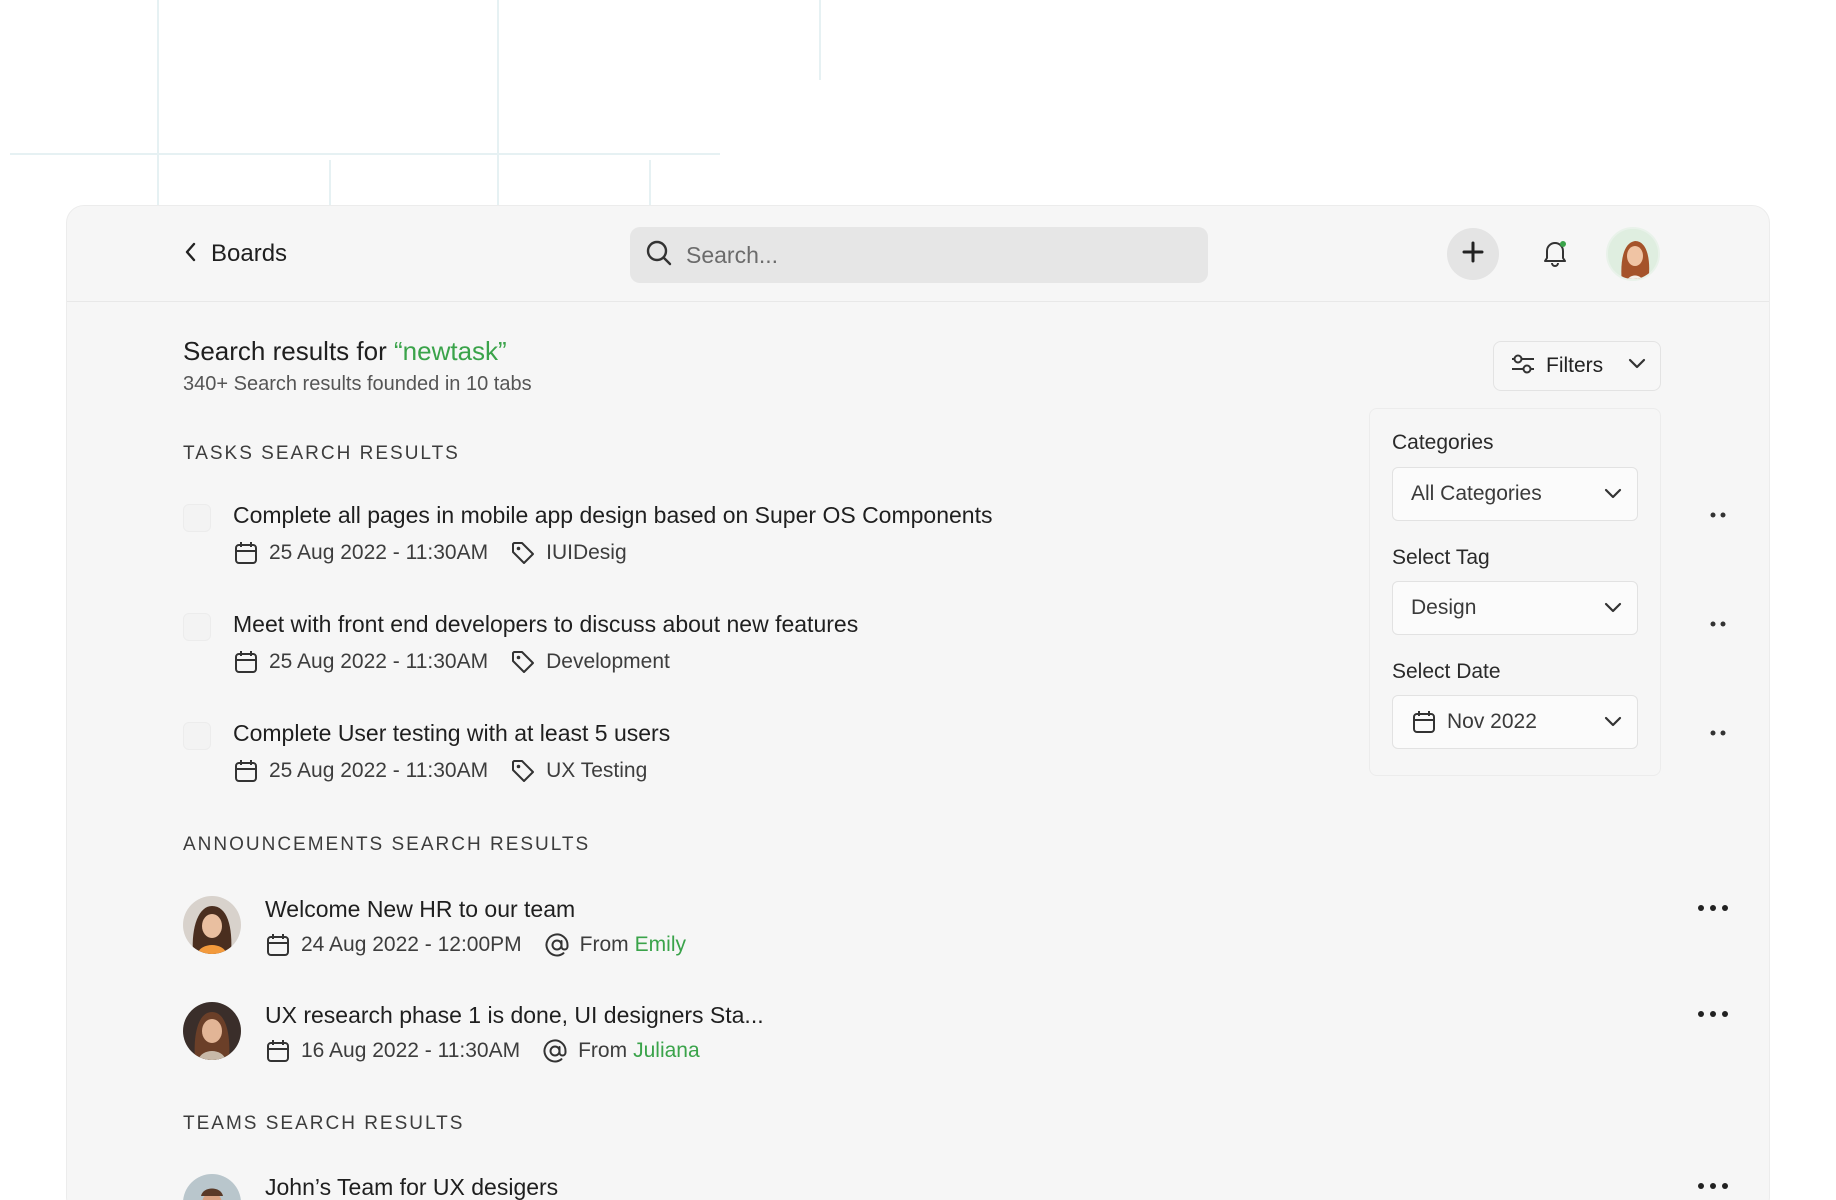  I want to click on filters-button: Filters, so click(1577, 366).